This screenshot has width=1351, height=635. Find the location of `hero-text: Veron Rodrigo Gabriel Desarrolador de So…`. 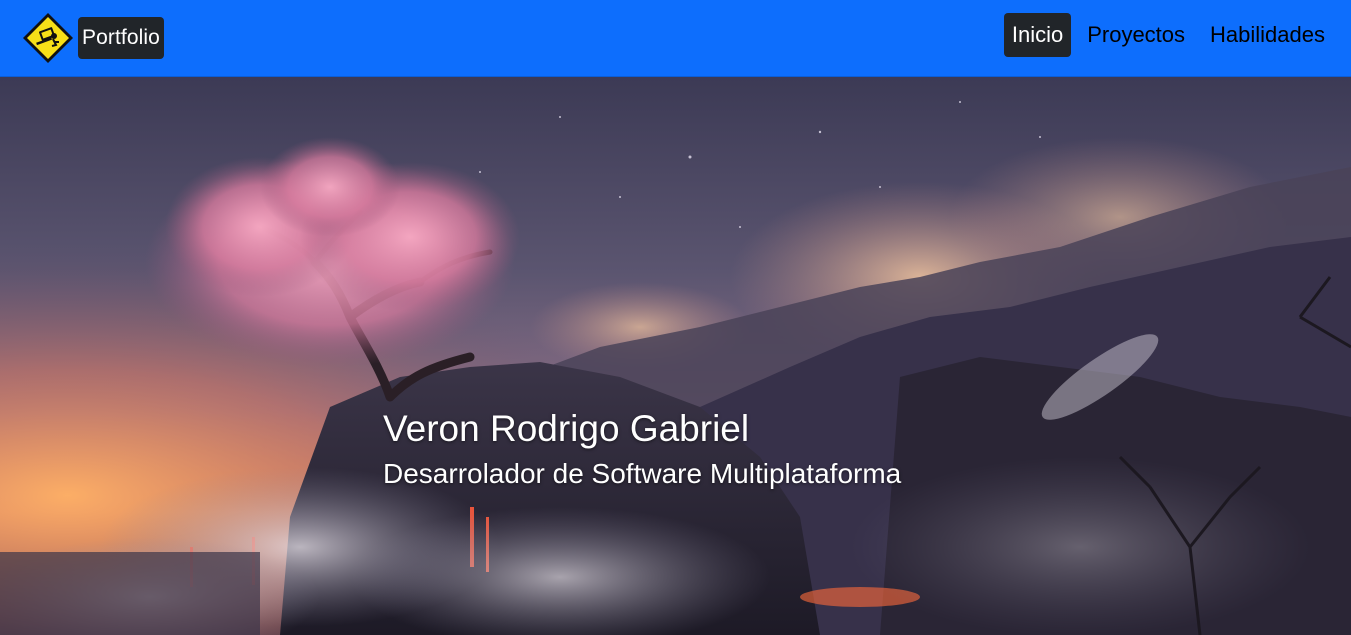

hero-text: Veron Rodrigo Gabriel Desarrolador de So… is located at coordinates (642, 449).